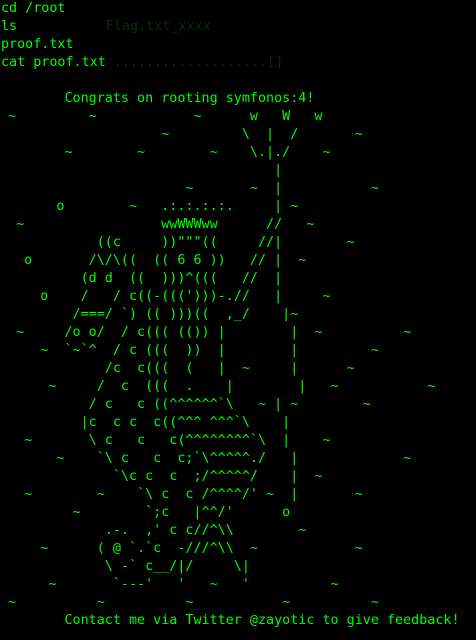 This screenshot has height=640, width=476. What do you see at coordinates (189, 188) in the screenshot?
I see `ascii-art-line: ~ ~ | ~` at bounding box center [189, 188].